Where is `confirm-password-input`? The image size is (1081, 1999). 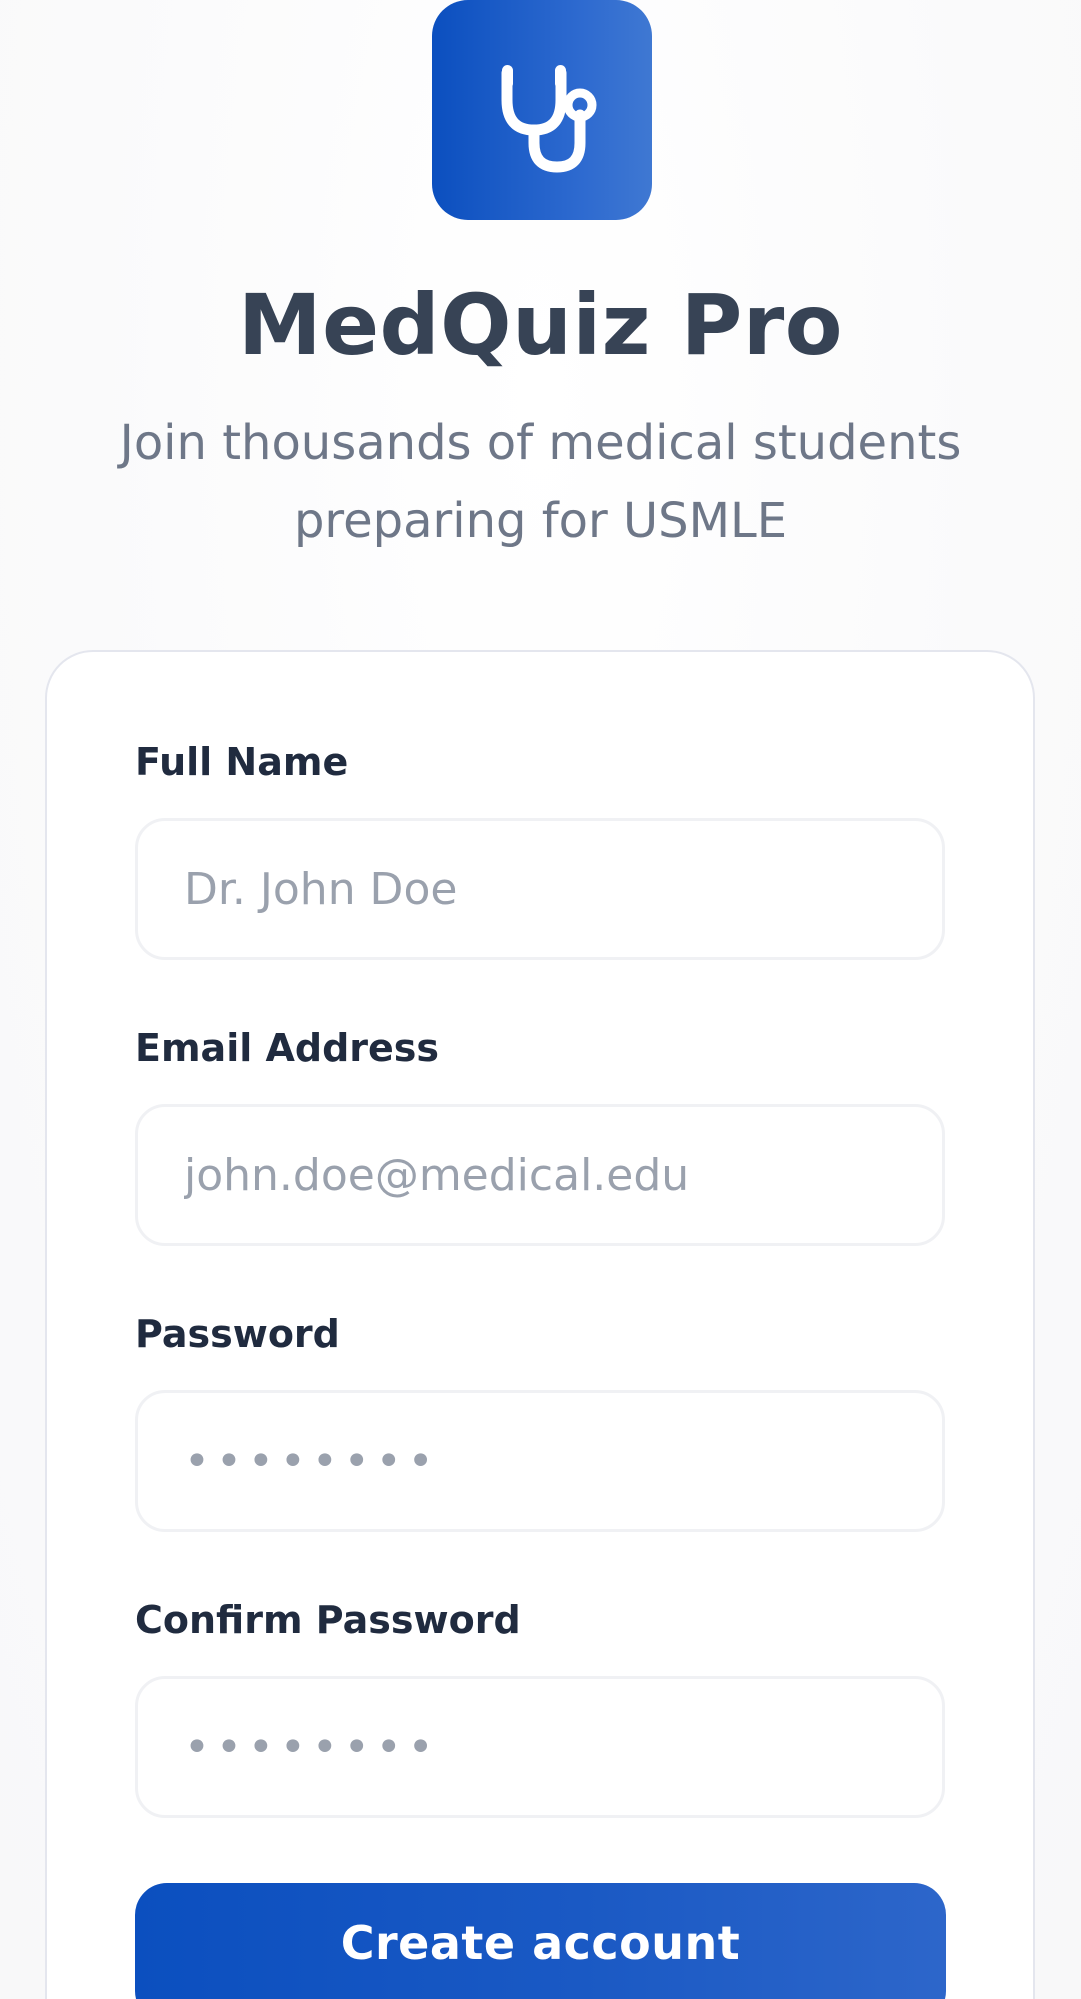 confirm-password-input is located at coordinates (540, 1747).